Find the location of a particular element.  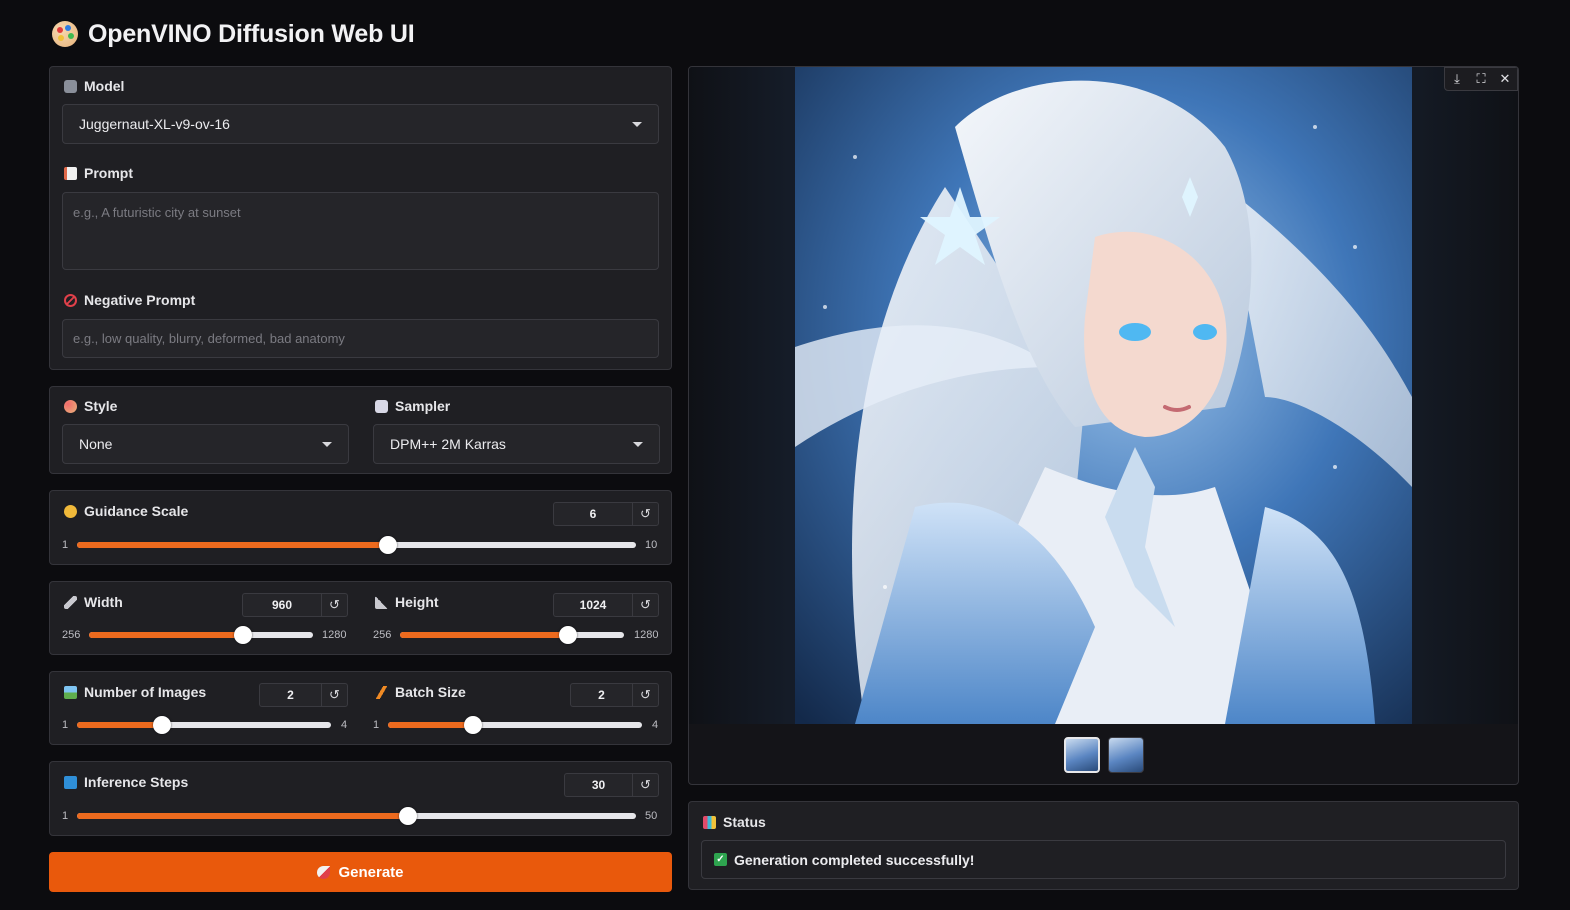

width-value: 960 is located at coordinates (282, 605).